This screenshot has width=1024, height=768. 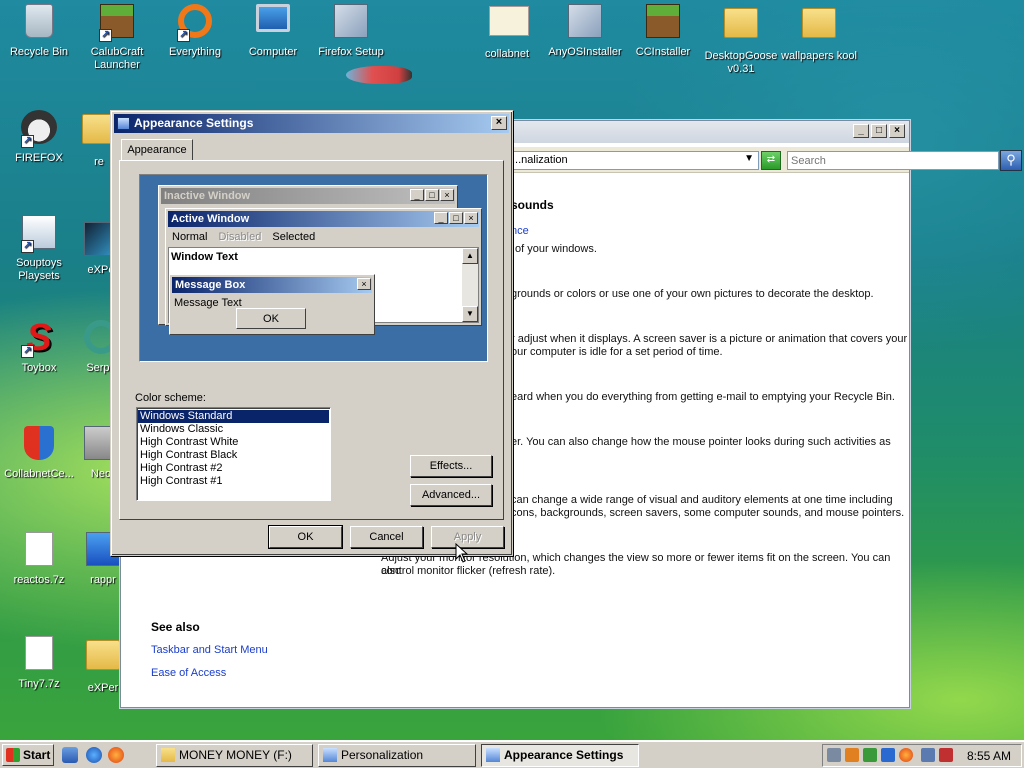 What do you see at coordinates (888, 755) in the screenshot?
I see `security-icon` at bounding box center [888, 755].